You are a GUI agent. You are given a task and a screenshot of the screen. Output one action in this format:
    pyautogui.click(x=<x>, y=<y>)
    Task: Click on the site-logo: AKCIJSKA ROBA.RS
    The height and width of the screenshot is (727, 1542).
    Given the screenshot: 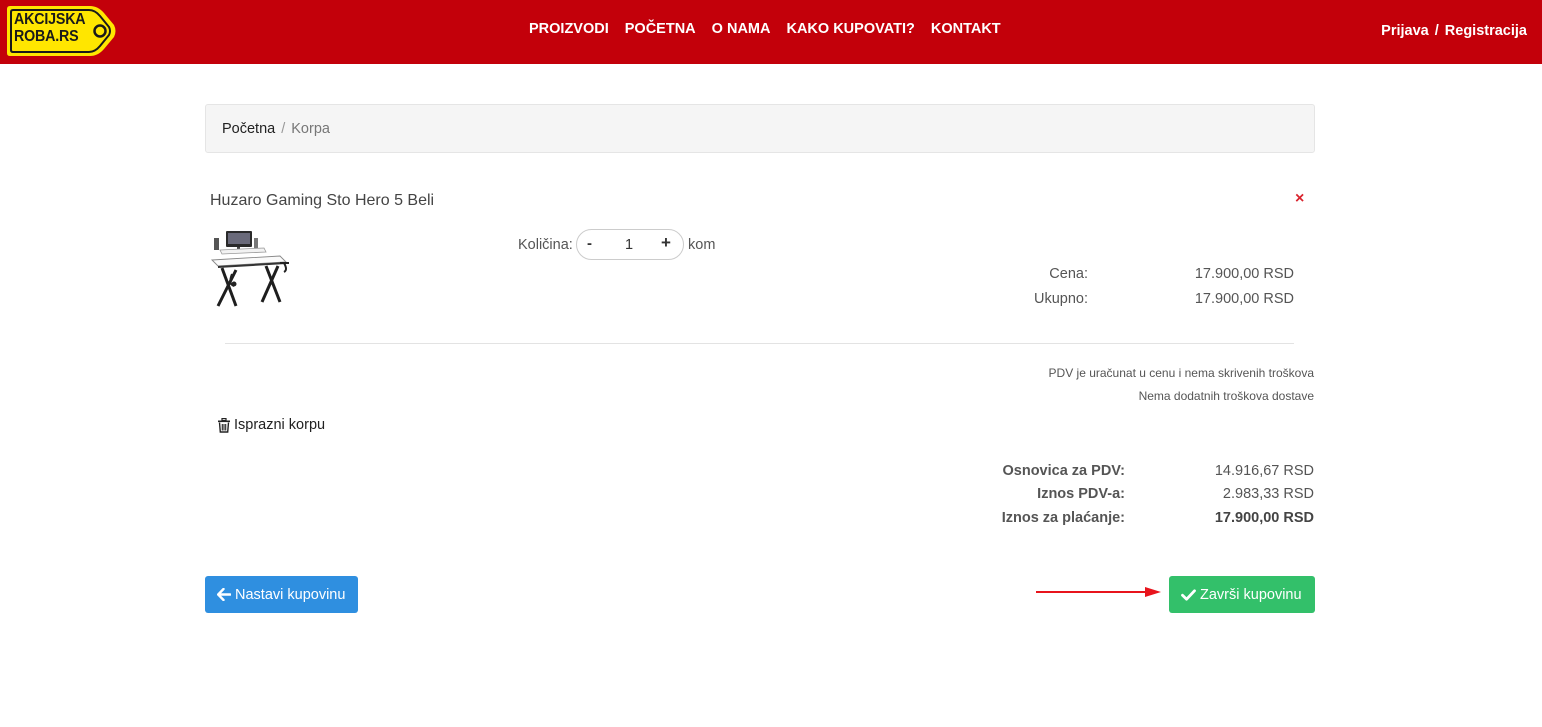 What is the action you would take?
    pyautogui.click(x=61, y=31)
    